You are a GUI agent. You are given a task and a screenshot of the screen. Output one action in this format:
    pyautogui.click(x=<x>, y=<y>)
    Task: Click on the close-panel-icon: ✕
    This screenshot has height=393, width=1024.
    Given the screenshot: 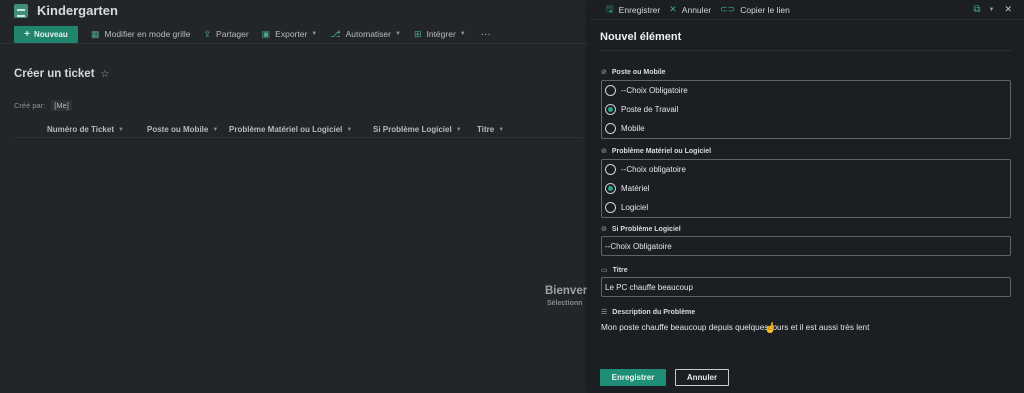 What is the action you would take?
    pyautogui.click(x=1008, y=9)
    